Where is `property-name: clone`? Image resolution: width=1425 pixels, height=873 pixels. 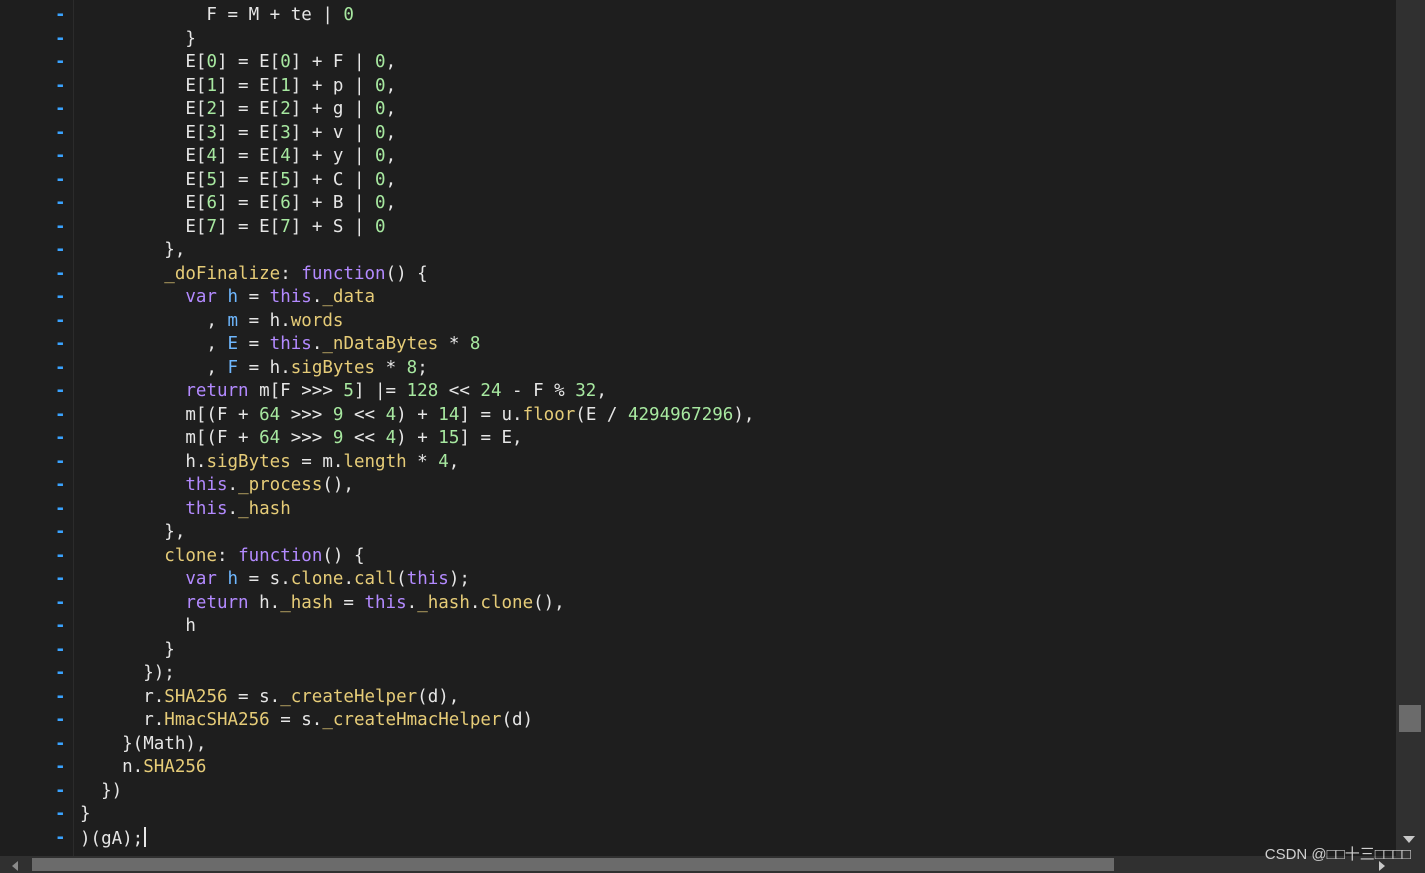 property-name: clone is located at coordinates (190, 555).